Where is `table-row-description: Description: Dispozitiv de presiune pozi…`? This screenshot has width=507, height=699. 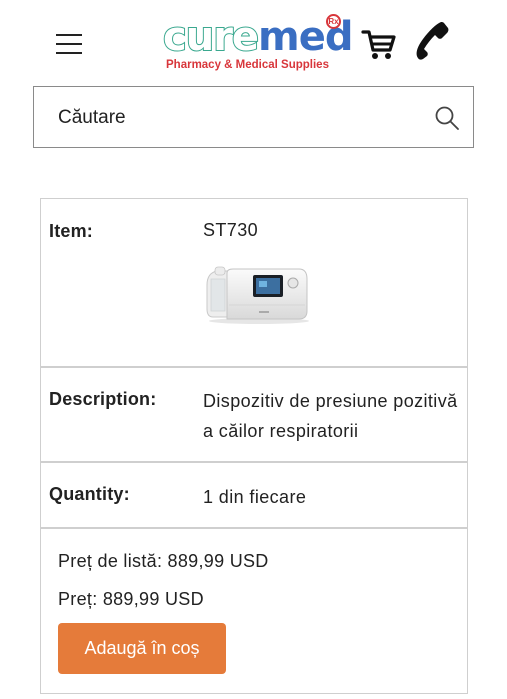
table-row-description: Description: Dispozitiv de presiune pozi… is located at coordinates (254, 414).